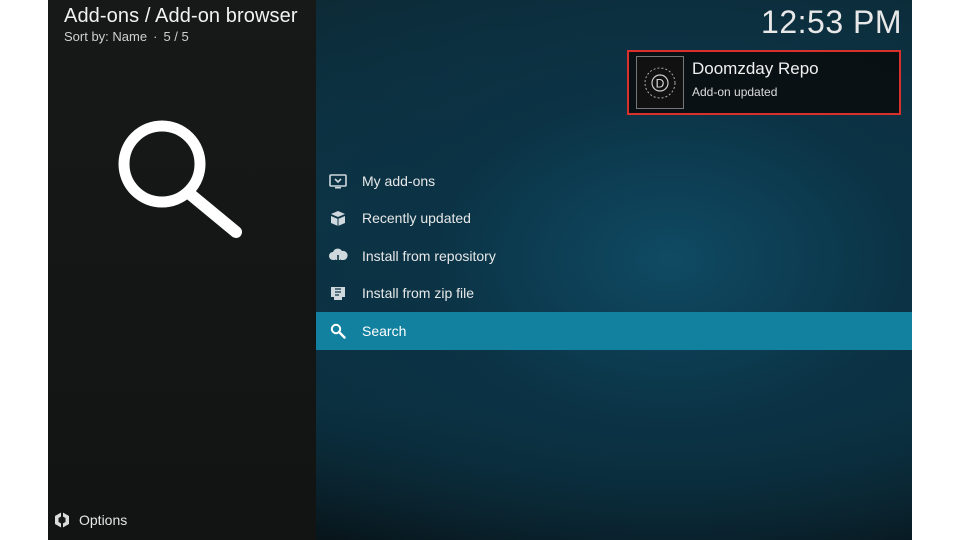 Image resolution: width=960 pixels, height=540 pixels. Describe the element at coordinates (614, 219) in the screenshot. I see `menu-item-recently-updated: Recently updated` at that location.